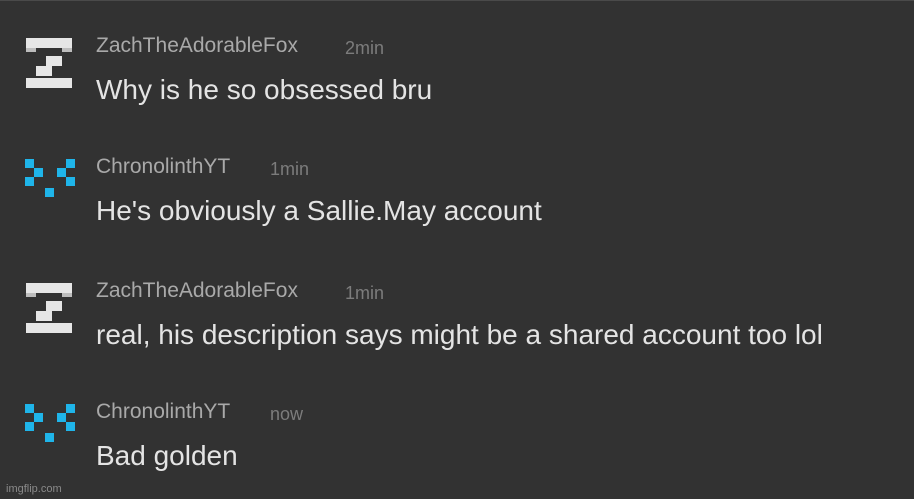 The height and width of the screenshot is (499, 914). I want to click on comment-text: Bad golden, so click(167, 455).